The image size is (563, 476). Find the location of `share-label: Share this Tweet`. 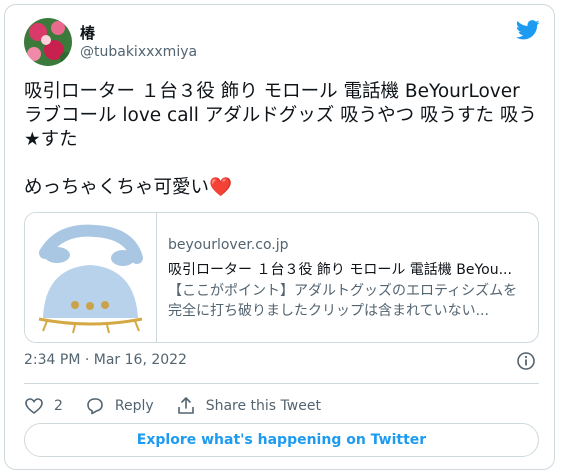

share-label: Share this Tweet is located at coordinates (263, 406).